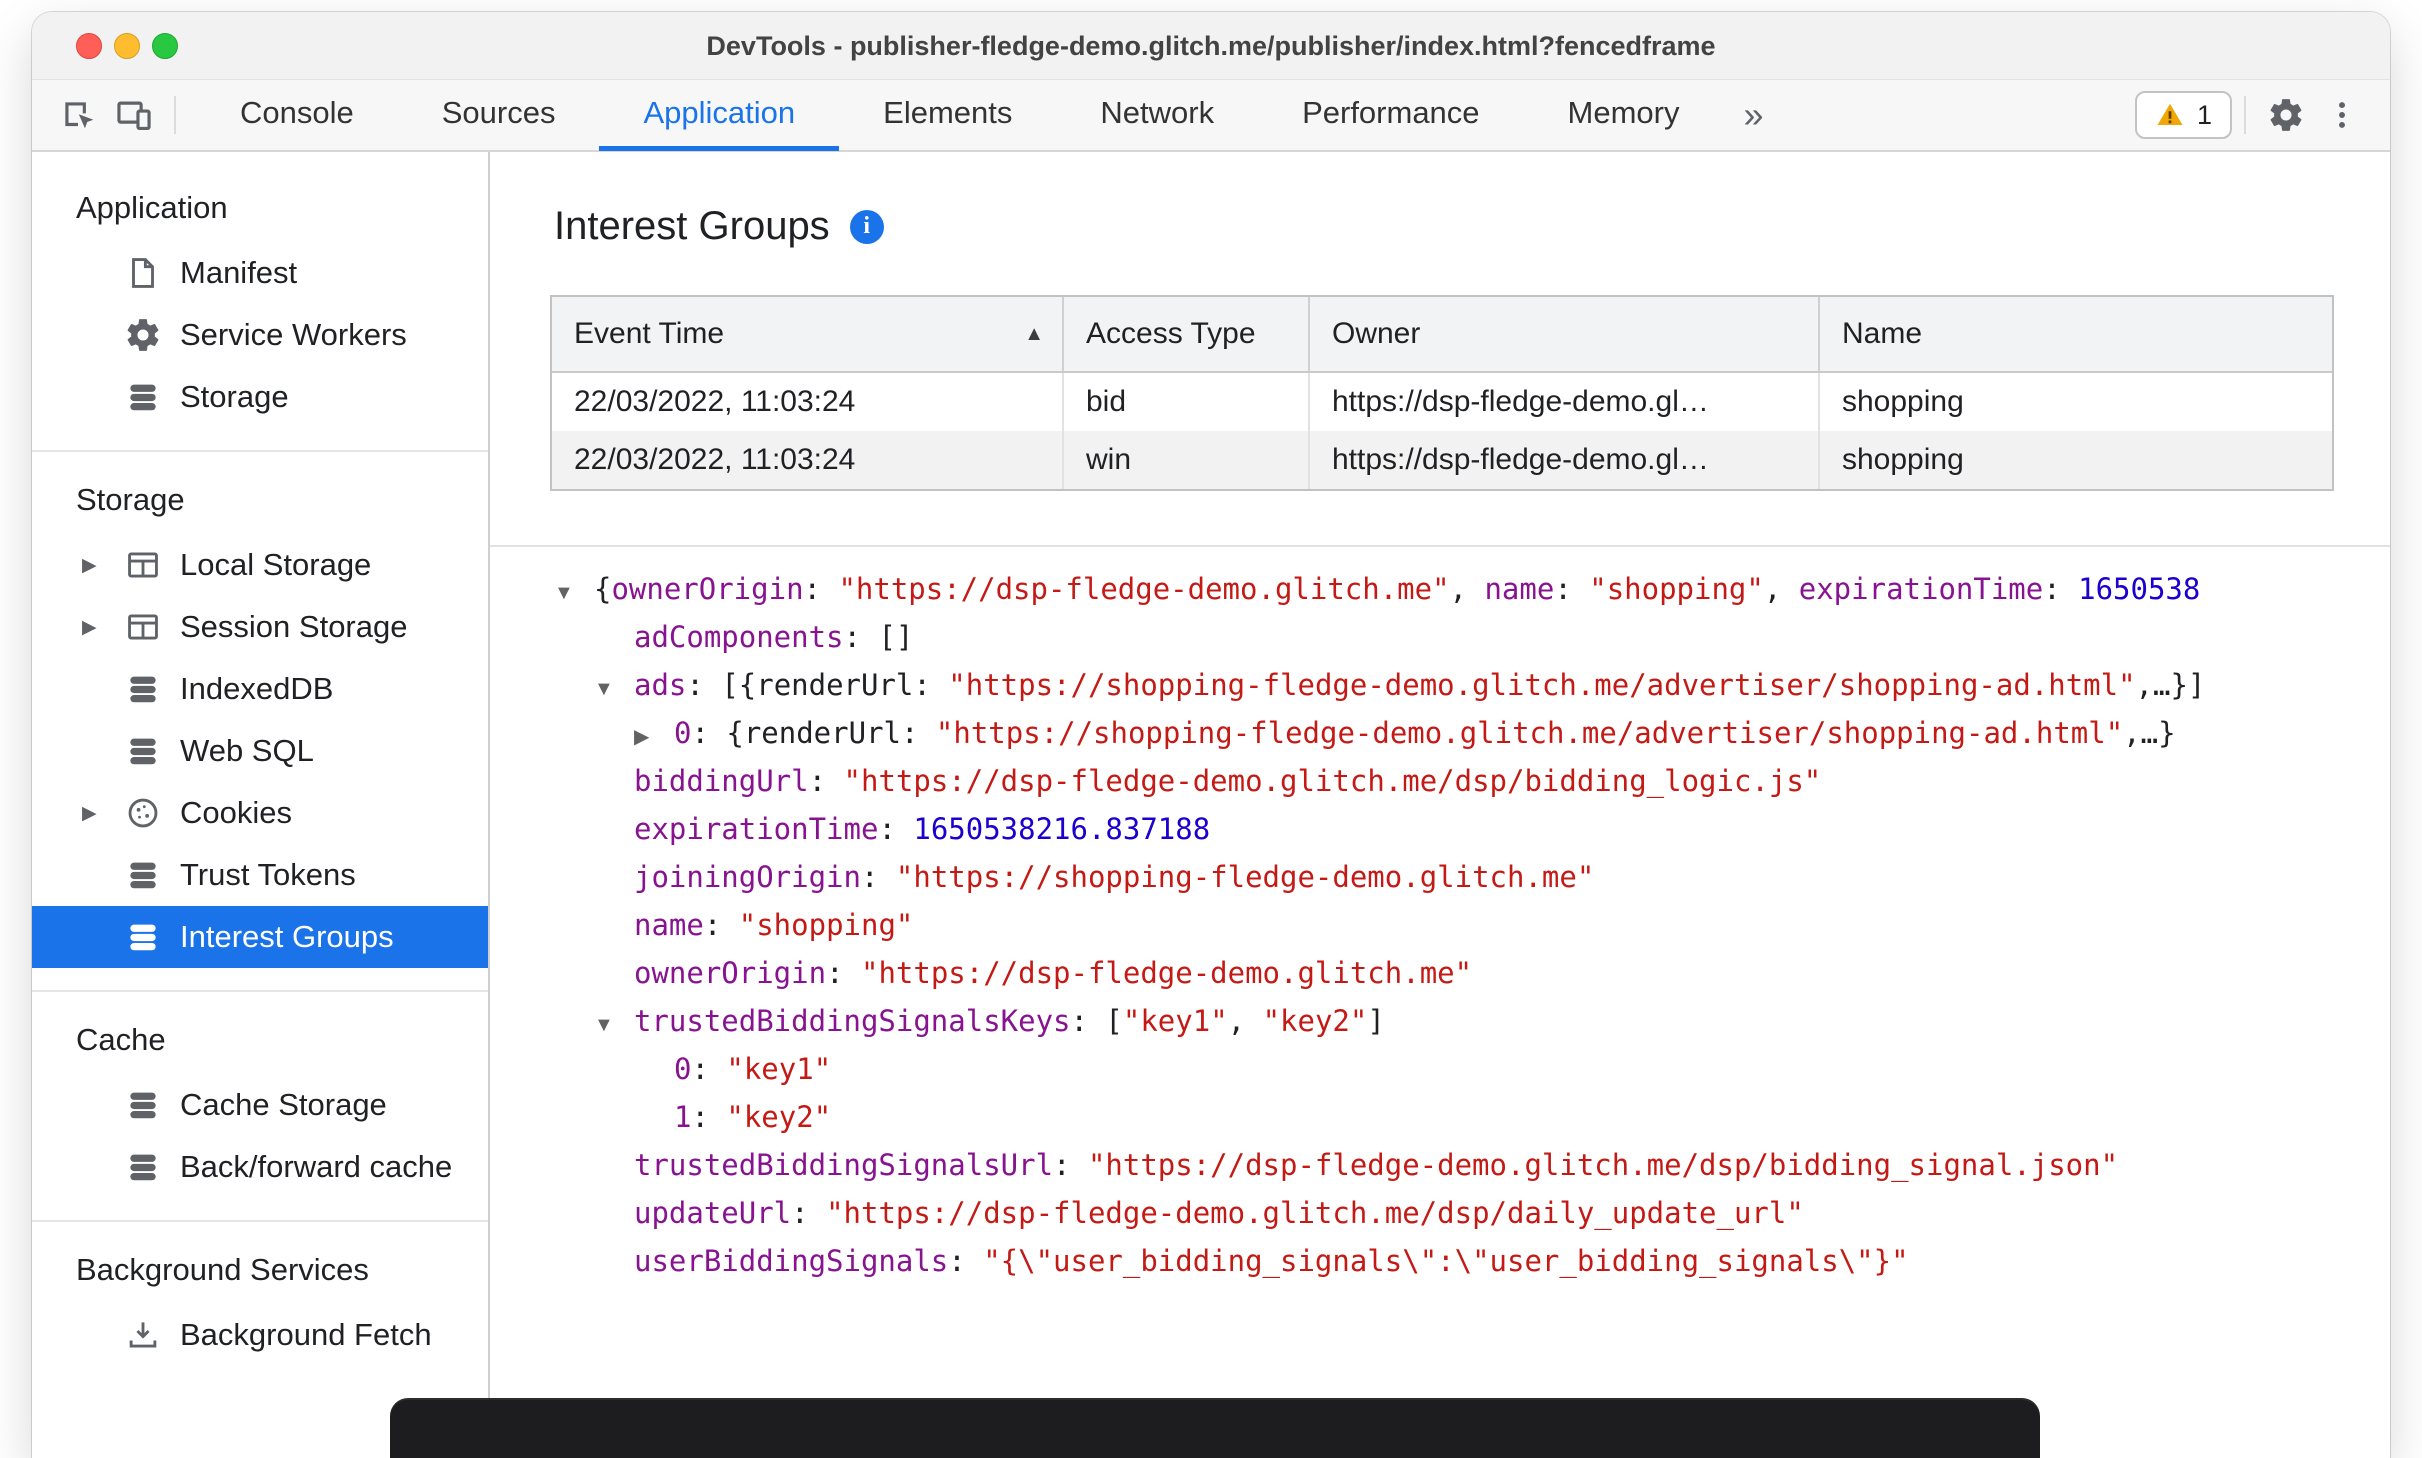 The height and width of the screenshot is (1458, 2422). What do you see at coordinates (287, 936) in the screenshot?
I see `sidebar-item-label: Interest Groups` at bounding box center [287, 936].